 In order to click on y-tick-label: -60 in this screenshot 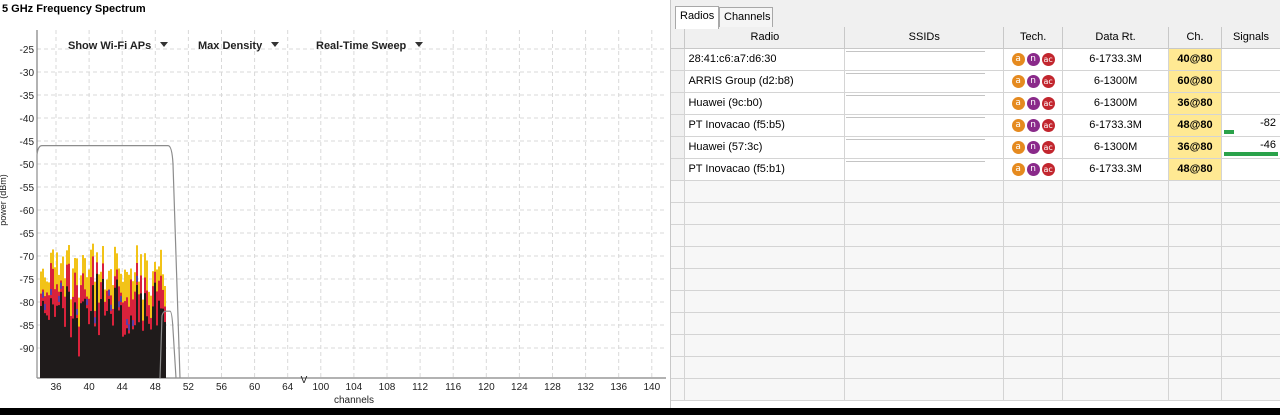, I will do `click(27, 211)`.